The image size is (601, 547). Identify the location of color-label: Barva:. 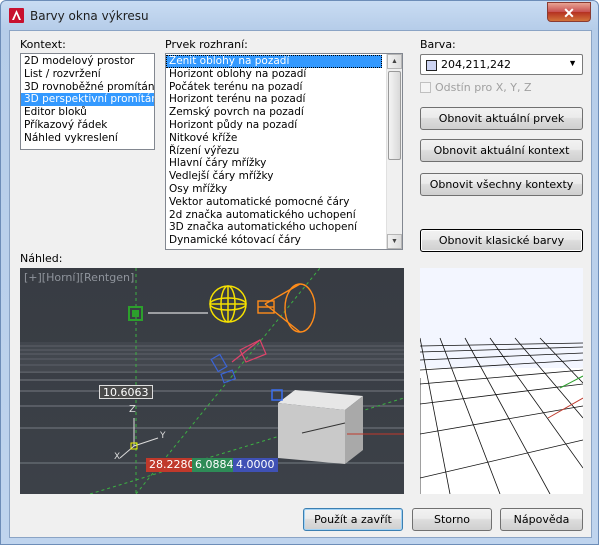
(438, 44).